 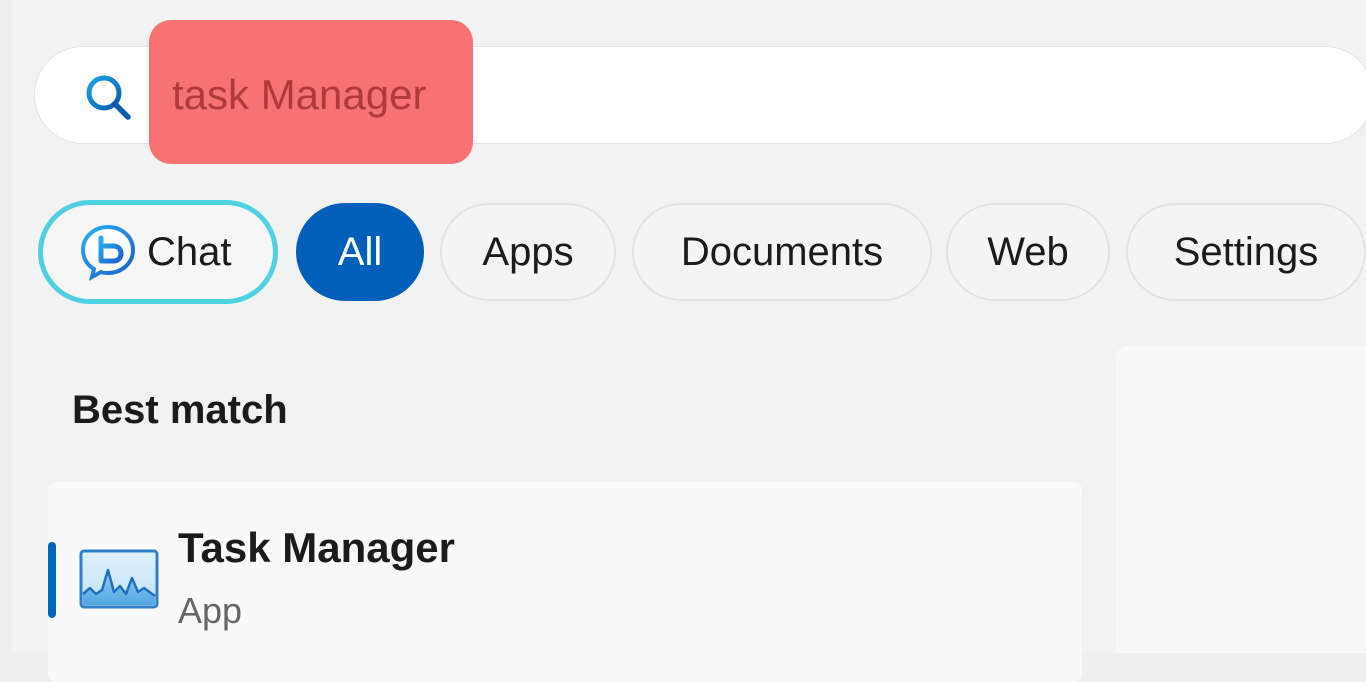 What do you see at coordinates (382, 95) in the screenshot?
I see `search-input` at bounding box center [382, 95].